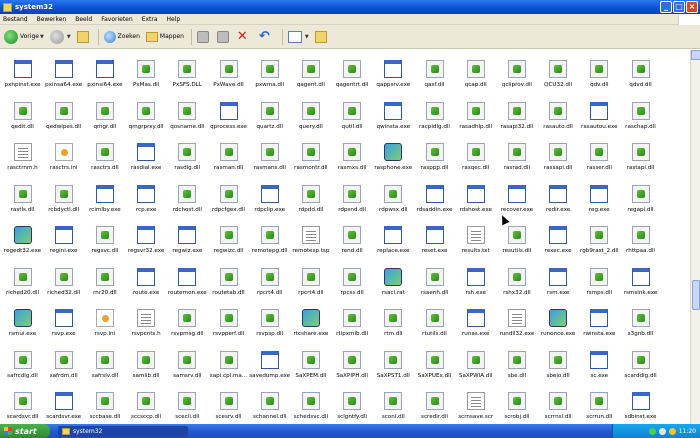  What do you see at coordinates (22, 401) in the screenshot?
I see `file-item: scardsvr.dll` at bounding box center [22, 401].